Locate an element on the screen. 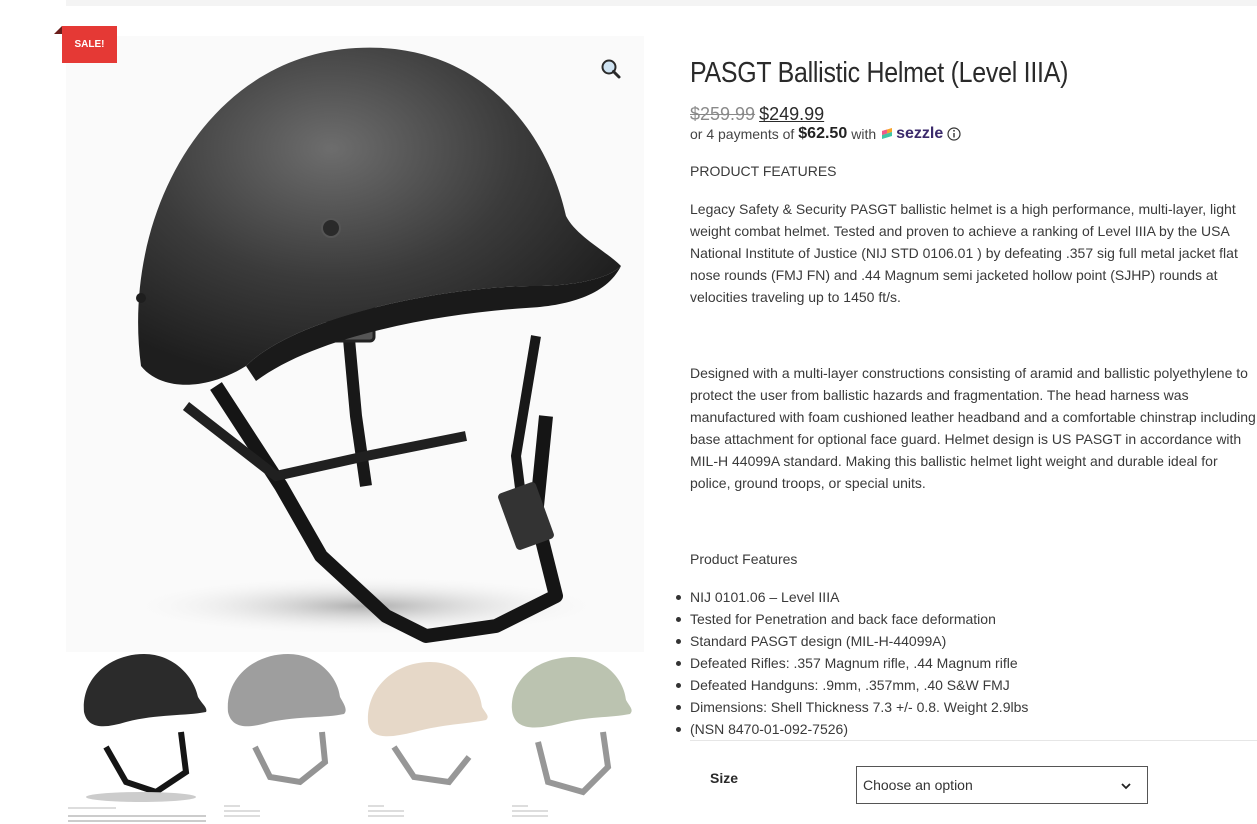  list-item: Standard PASGT design (MIL-H-44099A) is located at coordinates (851, 641).